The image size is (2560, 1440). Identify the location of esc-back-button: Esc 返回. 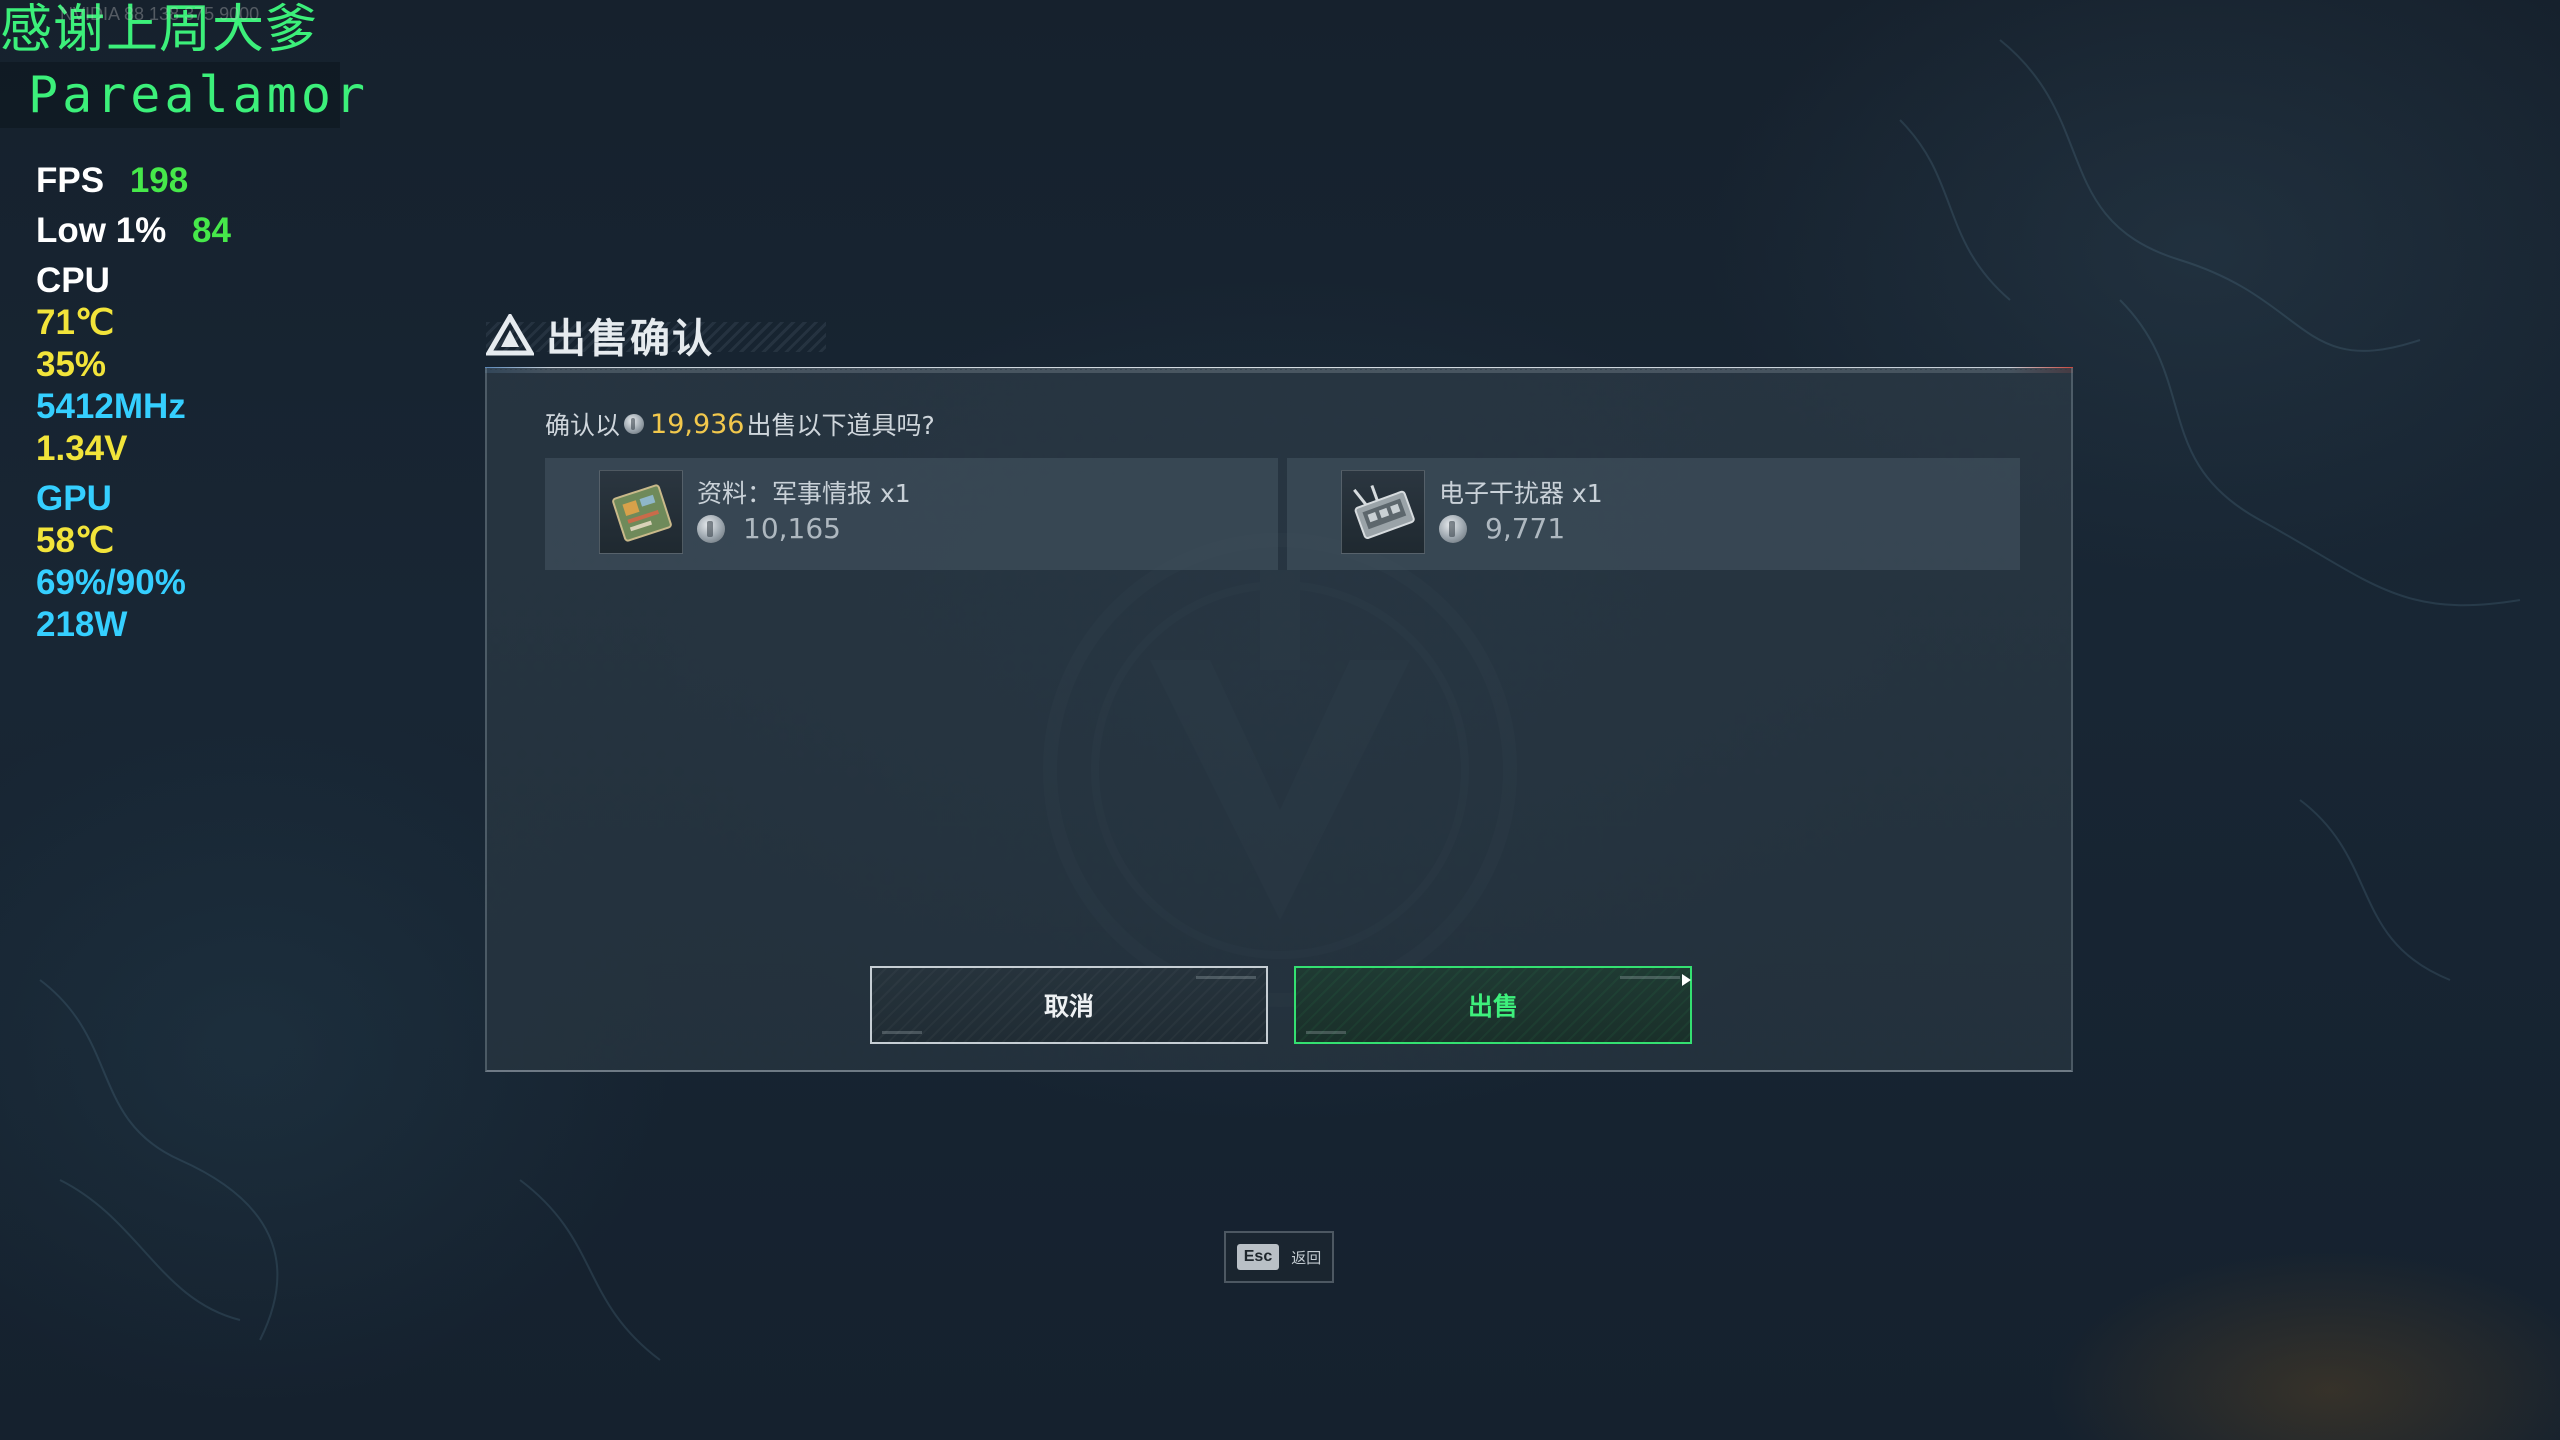
(1279, 1257).